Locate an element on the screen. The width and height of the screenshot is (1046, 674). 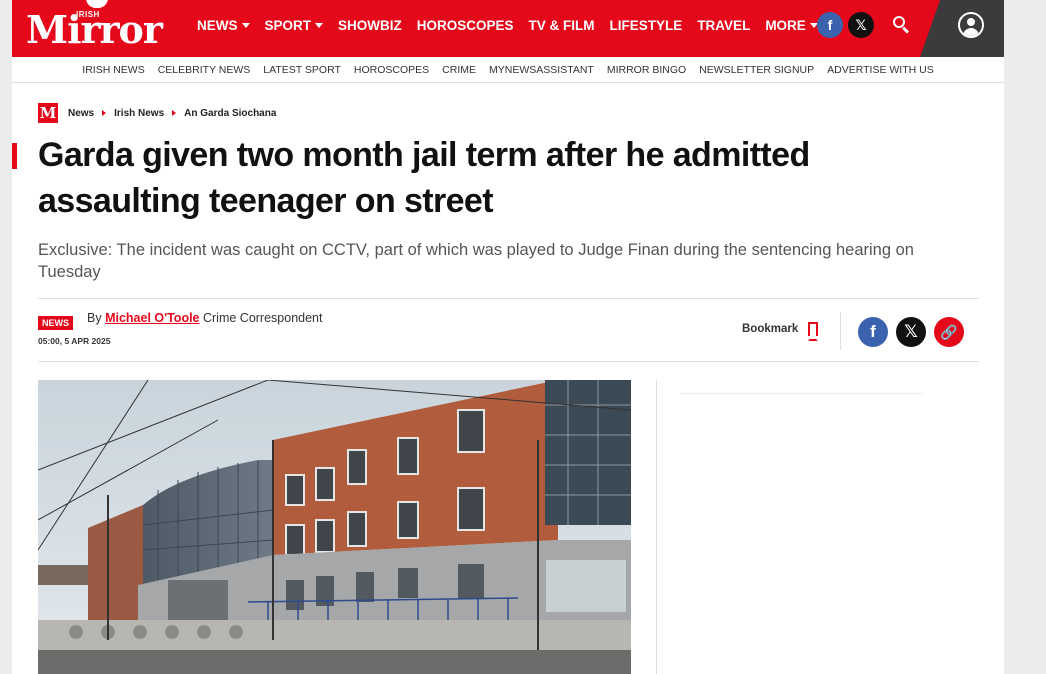
user-icon is located at coordinates (971, 25).